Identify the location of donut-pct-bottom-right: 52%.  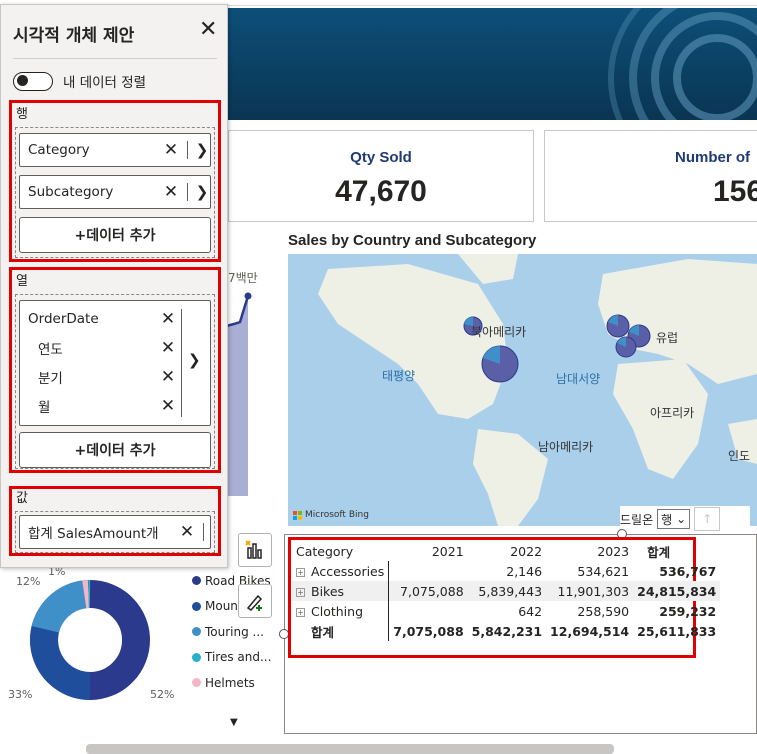
(162, 694).